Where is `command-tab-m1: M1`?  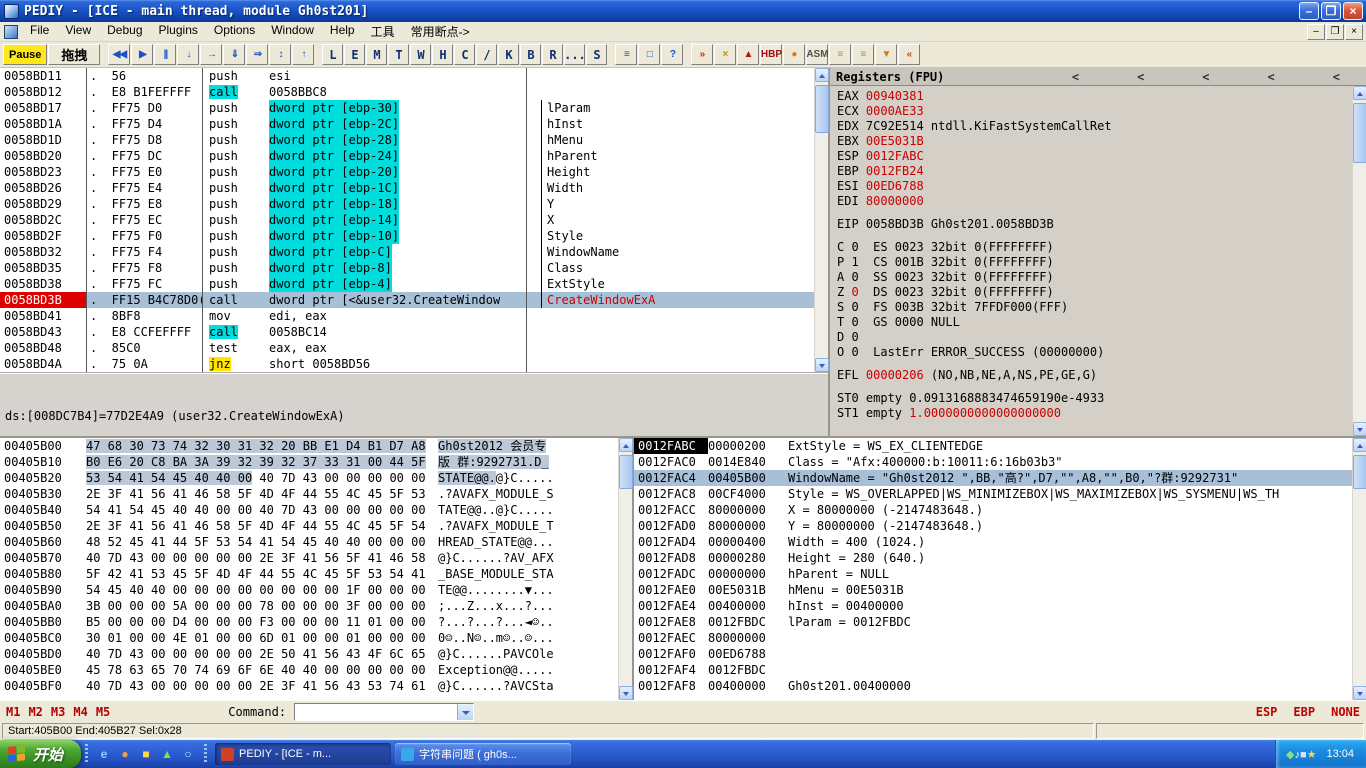
command-tab-m1: M1 is located at coordinates (13, 712).